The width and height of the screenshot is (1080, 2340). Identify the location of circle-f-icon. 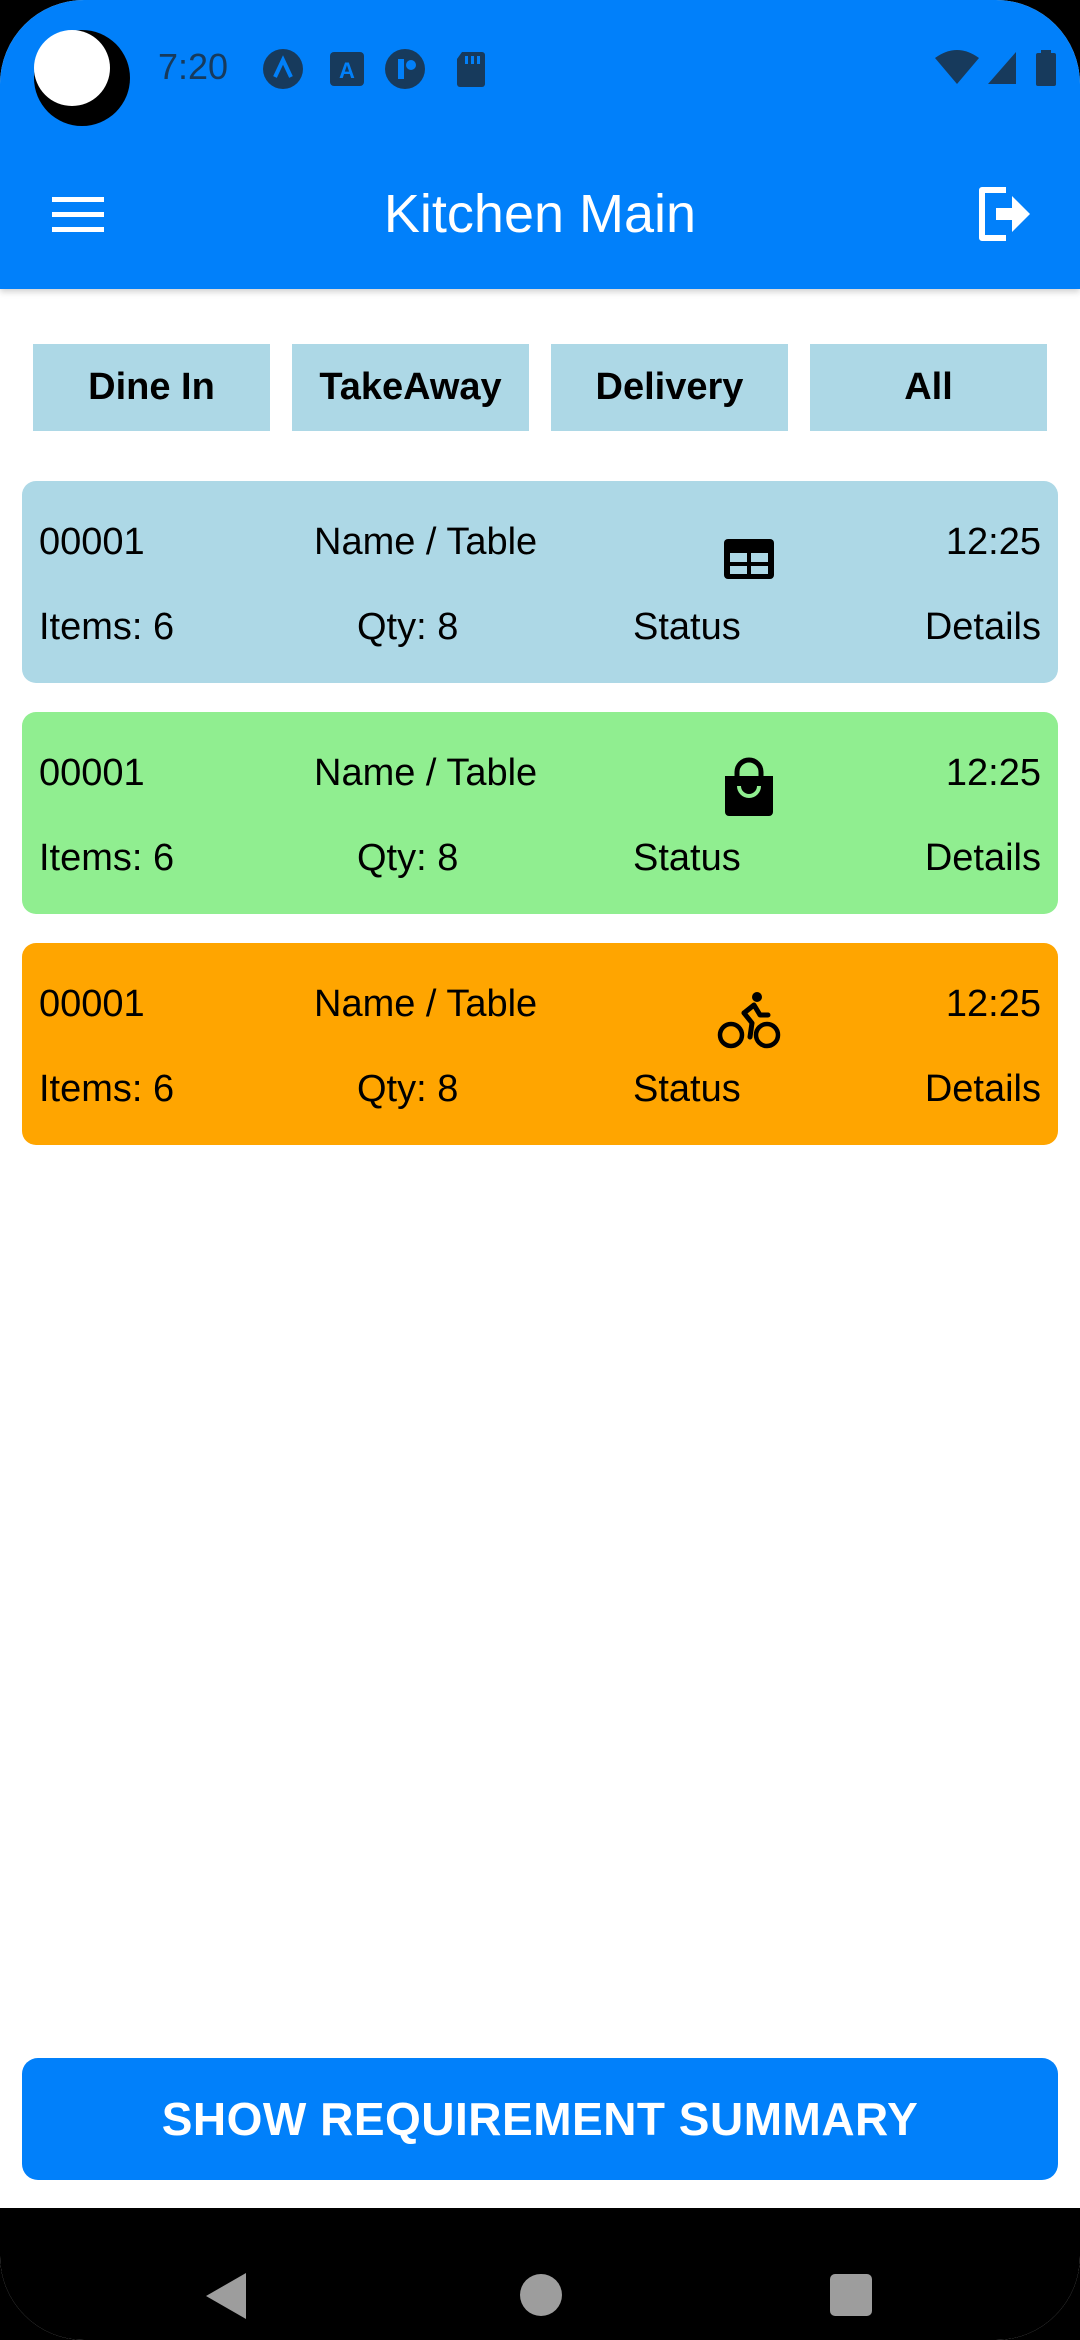
(405, 69).